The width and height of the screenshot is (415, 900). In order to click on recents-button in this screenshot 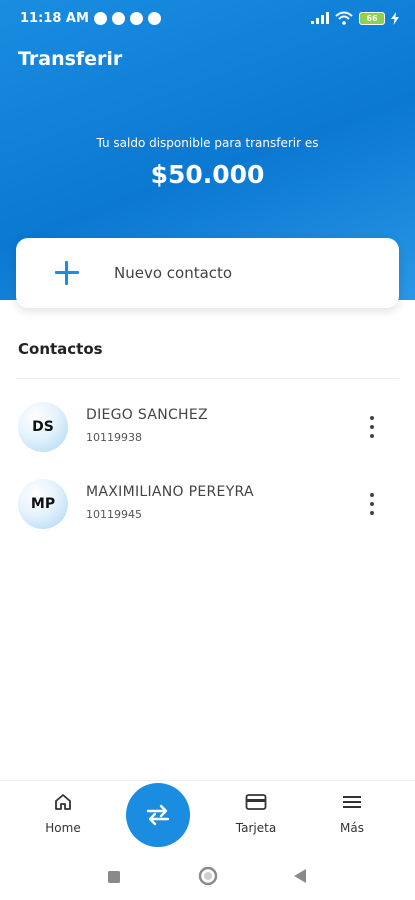, I will do `click(114, 878)`.